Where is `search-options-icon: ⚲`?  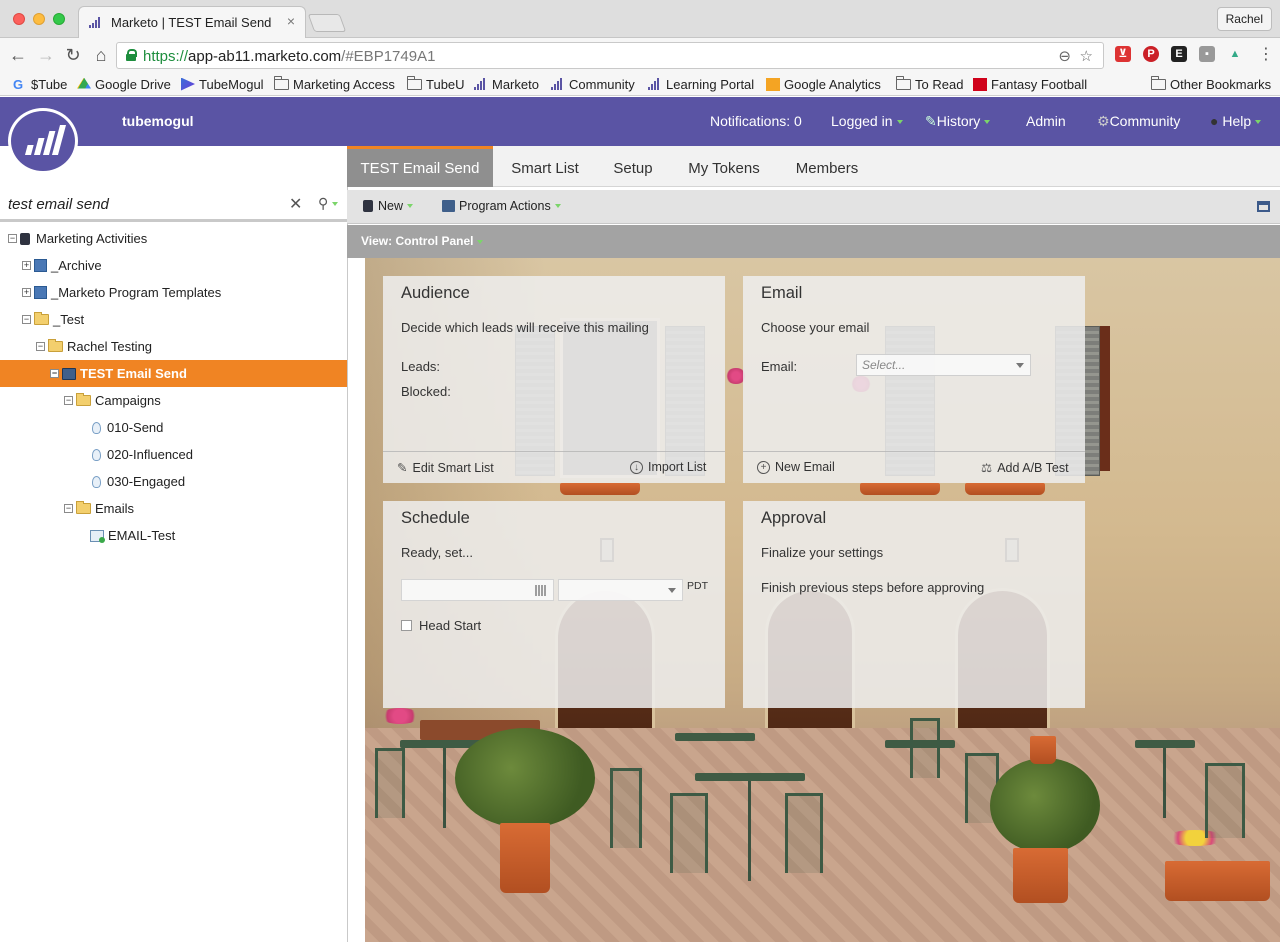 search-options-icon: ⚲ is located at coordinates (328, 203).